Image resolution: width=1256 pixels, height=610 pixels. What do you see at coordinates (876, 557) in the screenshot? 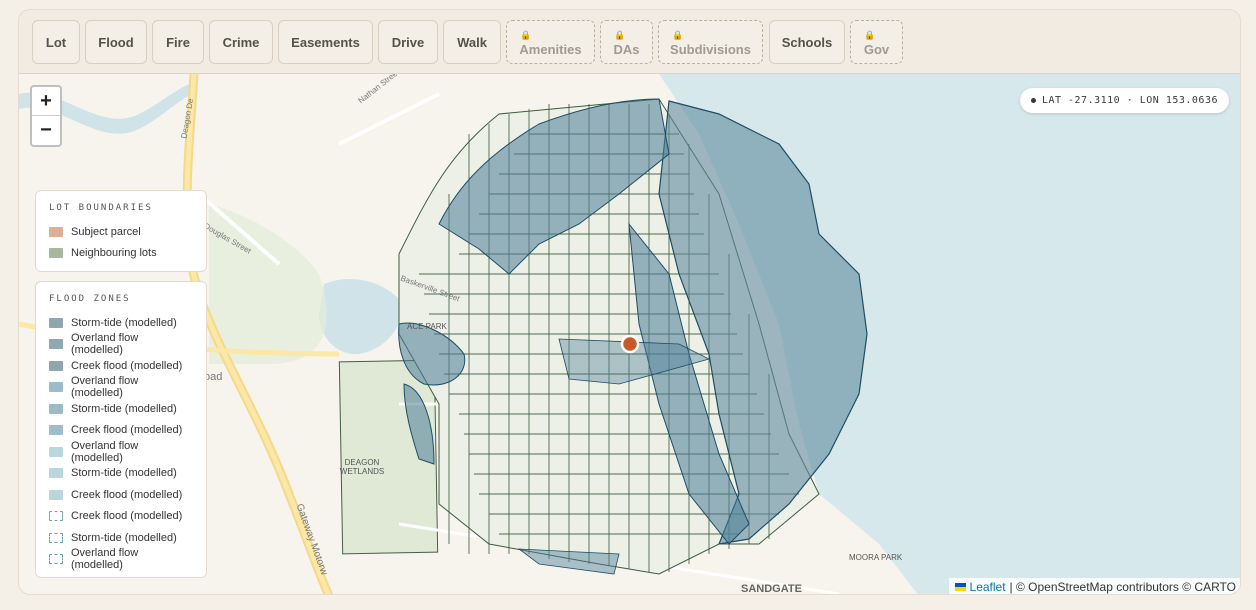
I see `map-label-moora-park: MOORA PARK` at bounding box center [876, 557].